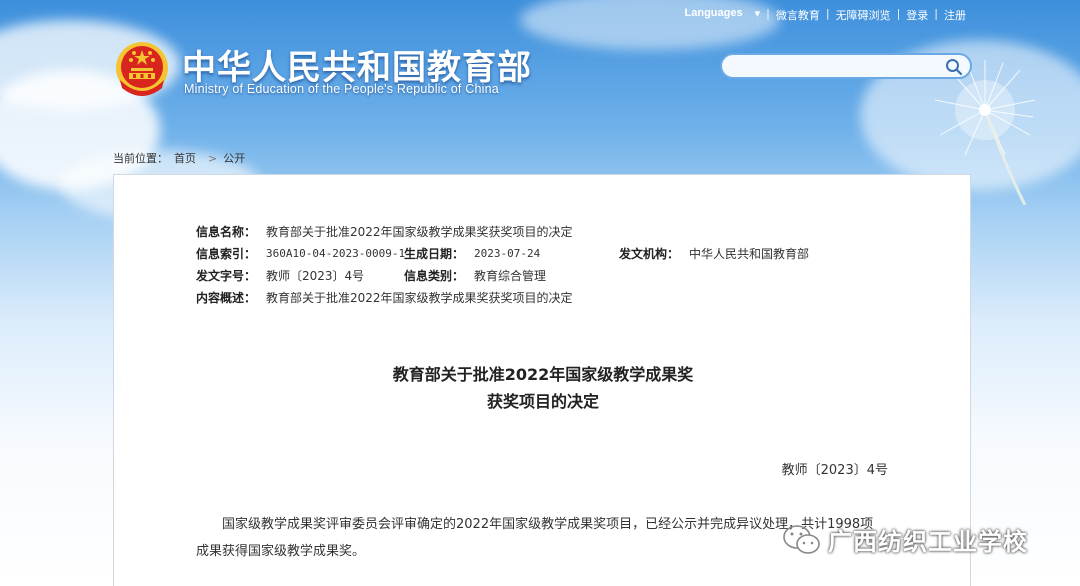  Describe the element at coordinates (336, 253) in the screenshot. I see `meta-index-value: 360A10-04-2023-0009-1` at that location.